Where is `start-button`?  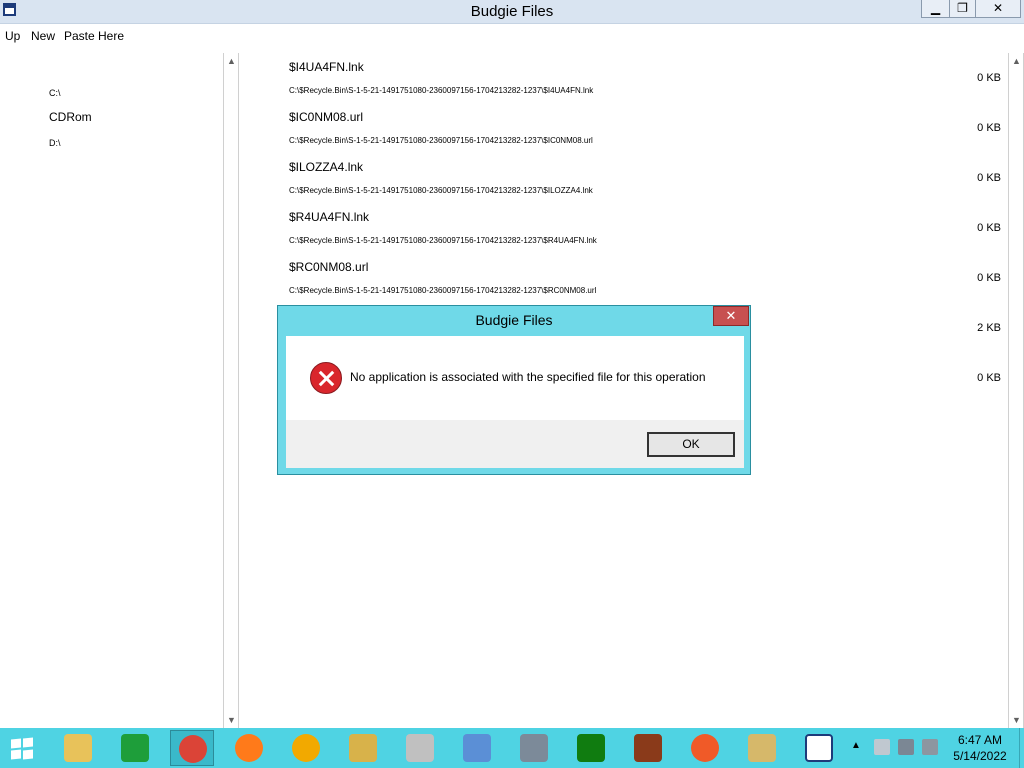 start-button is located at coordinates (23, 749).